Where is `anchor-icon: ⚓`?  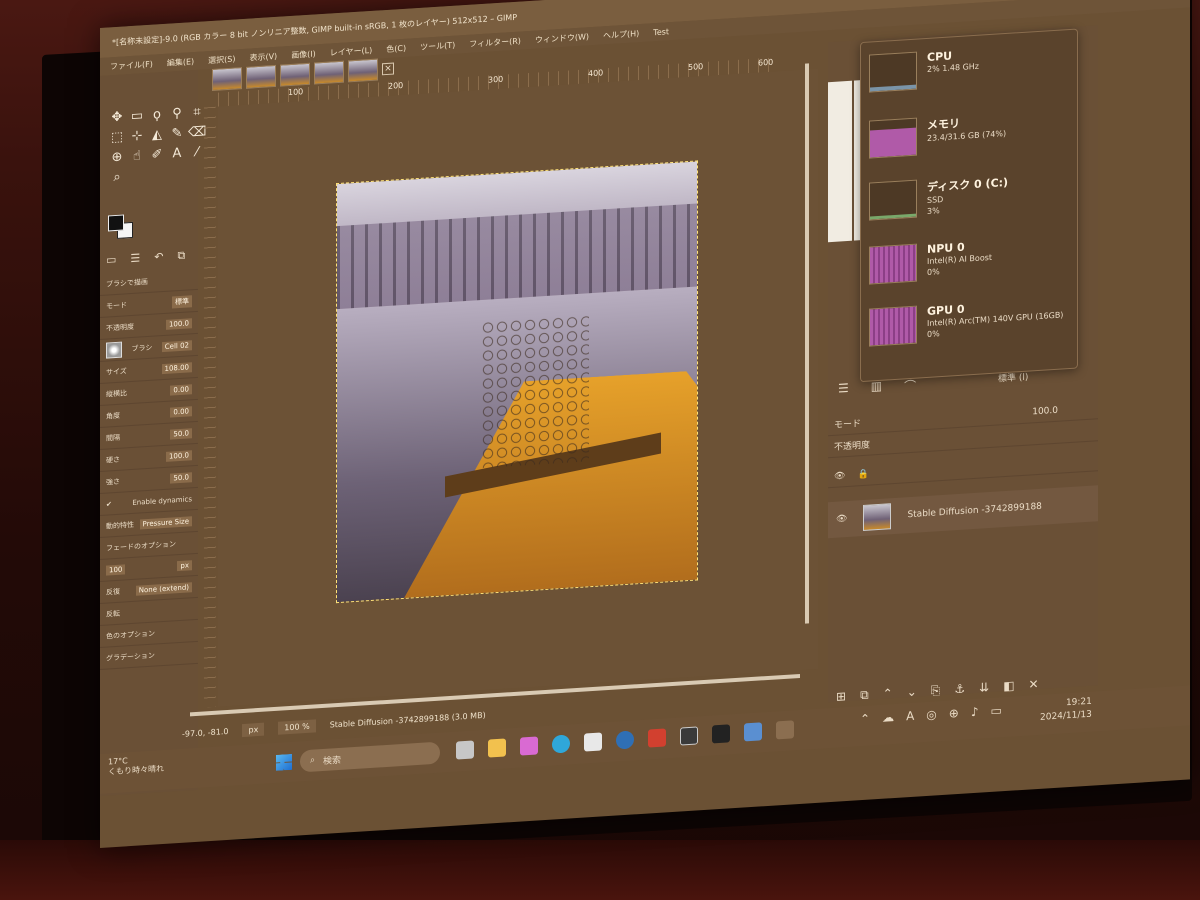
anchor-icon: ⚓ is located at coordinates (959, 690).